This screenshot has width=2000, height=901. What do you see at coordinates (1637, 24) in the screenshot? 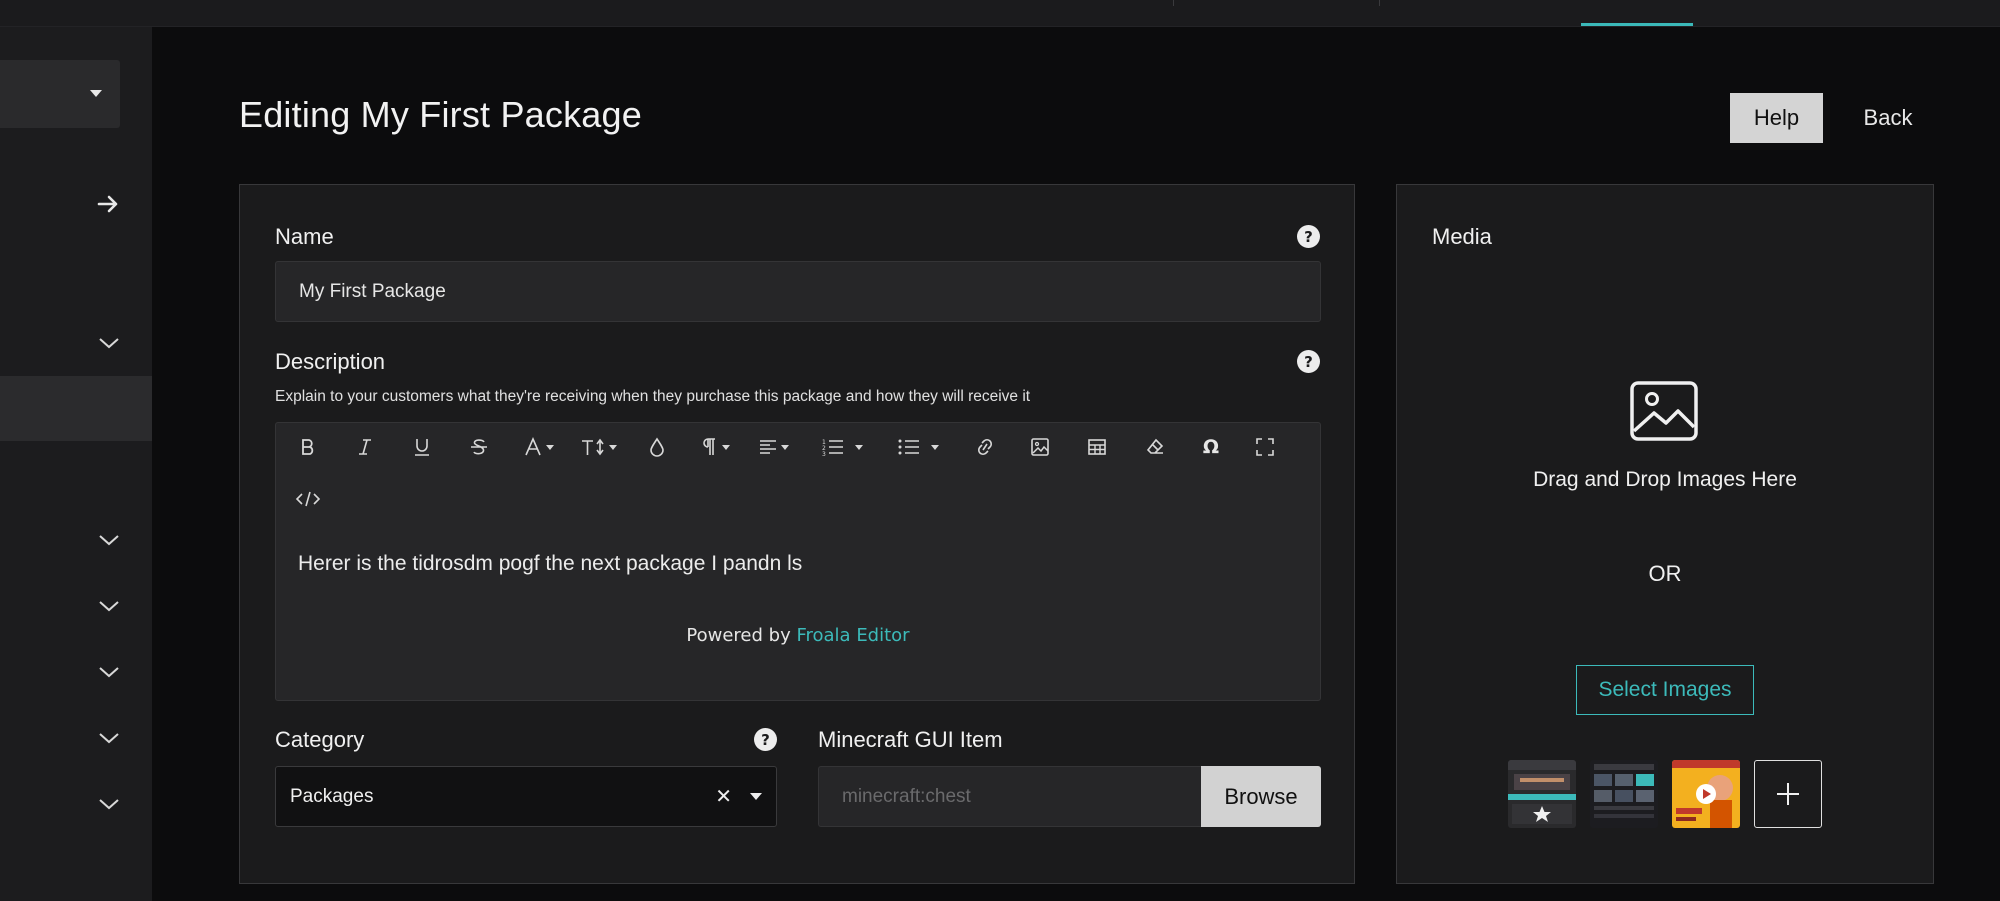
I see `active-tab-indicator` at bounding box center [1637, 24].